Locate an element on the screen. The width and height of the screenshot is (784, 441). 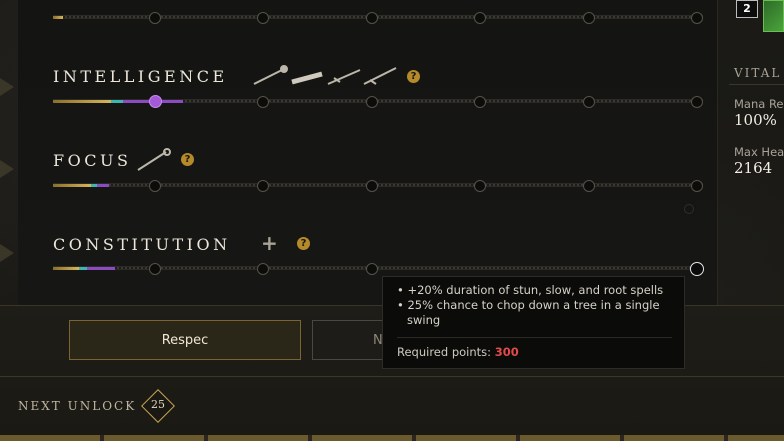
vitals-divider is located at coordinates (756, 84).